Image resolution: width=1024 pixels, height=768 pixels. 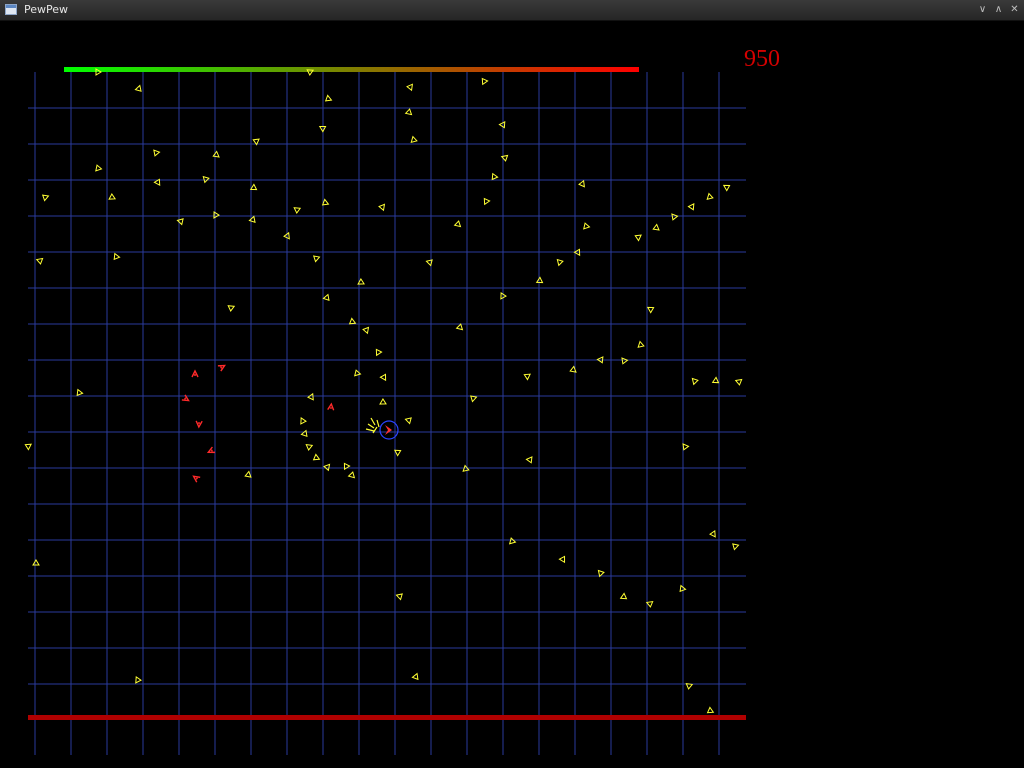 I want to click on explosion-sparks, so click(x=372, y=425).